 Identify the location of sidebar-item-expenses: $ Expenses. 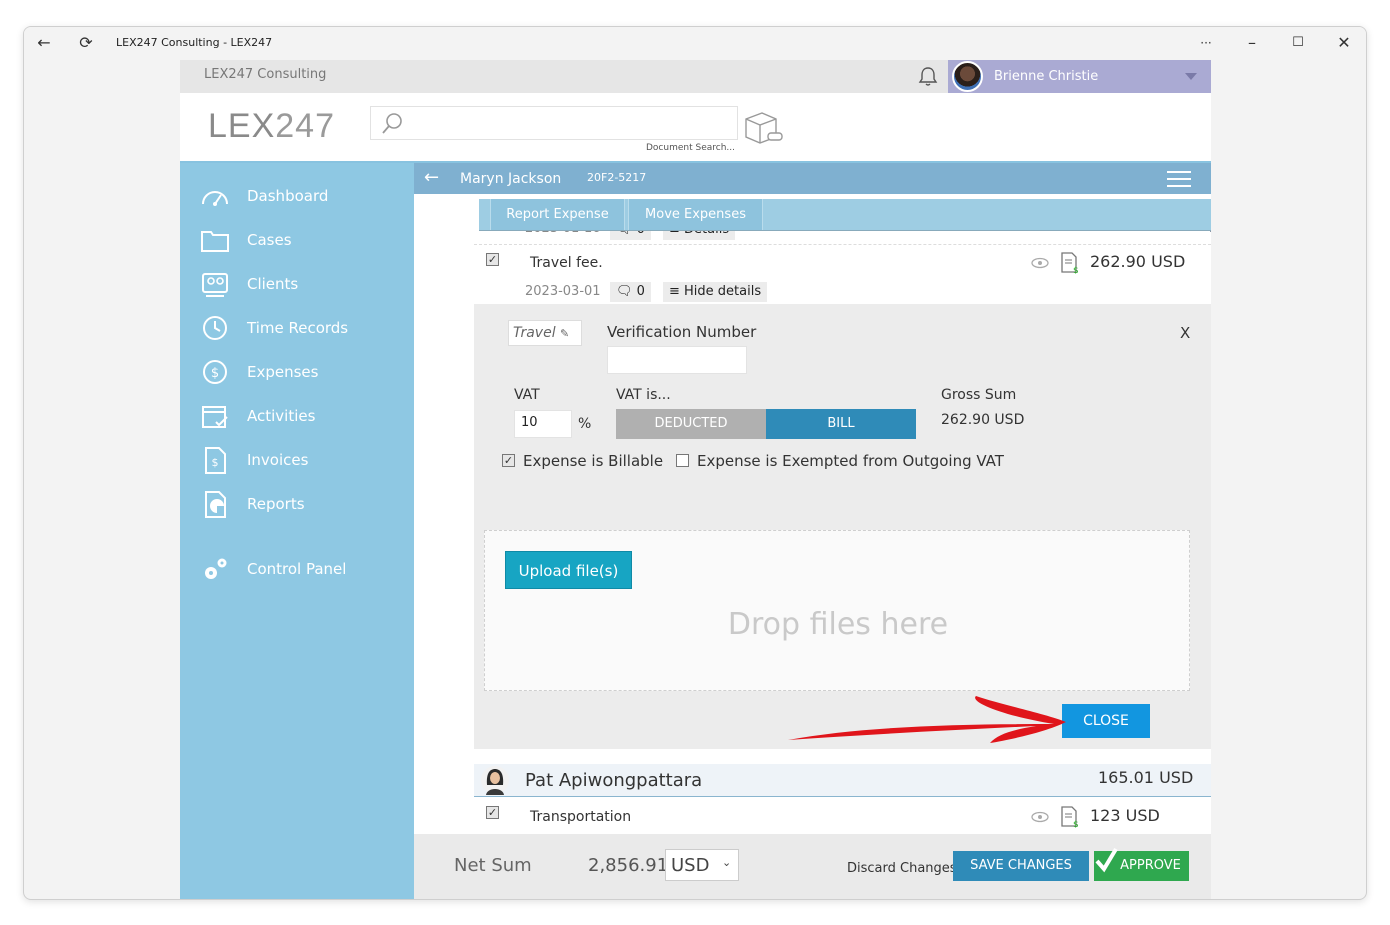
(297, 372).